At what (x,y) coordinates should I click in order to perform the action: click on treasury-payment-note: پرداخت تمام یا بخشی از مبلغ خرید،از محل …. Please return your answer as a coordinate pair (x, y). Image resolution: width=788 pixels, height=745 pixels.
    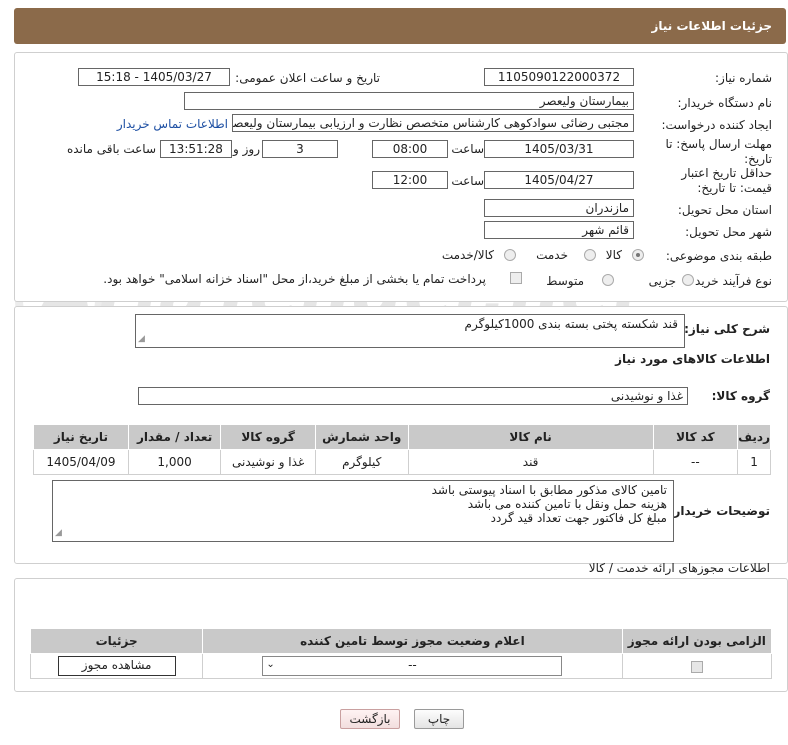
    Looking at the image, I should click on (294, 279).